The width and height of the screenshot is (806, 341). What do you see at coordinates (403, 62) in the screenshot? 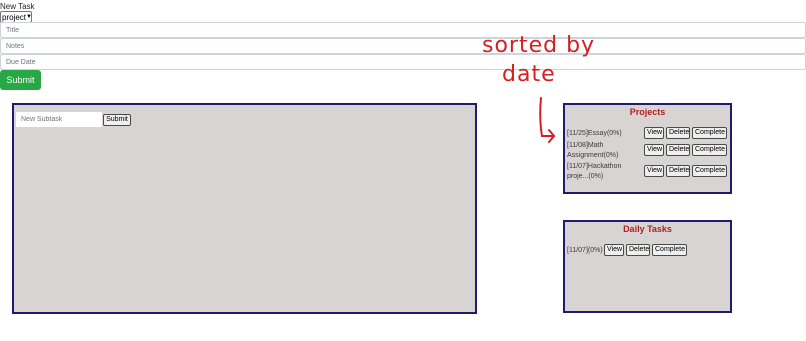
I see `due-date-input` at bounding box center [403, 62].